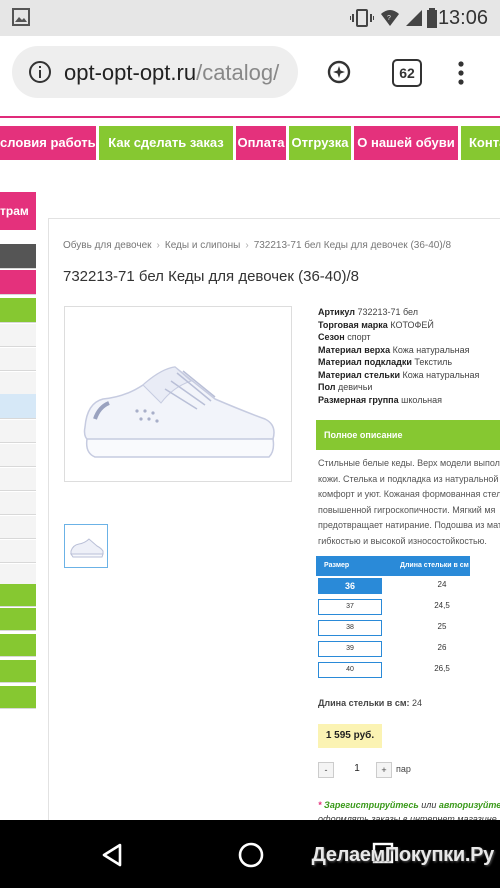 The height and width of the screenshot is (888, 500). Describe the element at coordinates (406, 143) in the screenshot. I see `nav-item-about-shoes: О нашей обуви` at that location.